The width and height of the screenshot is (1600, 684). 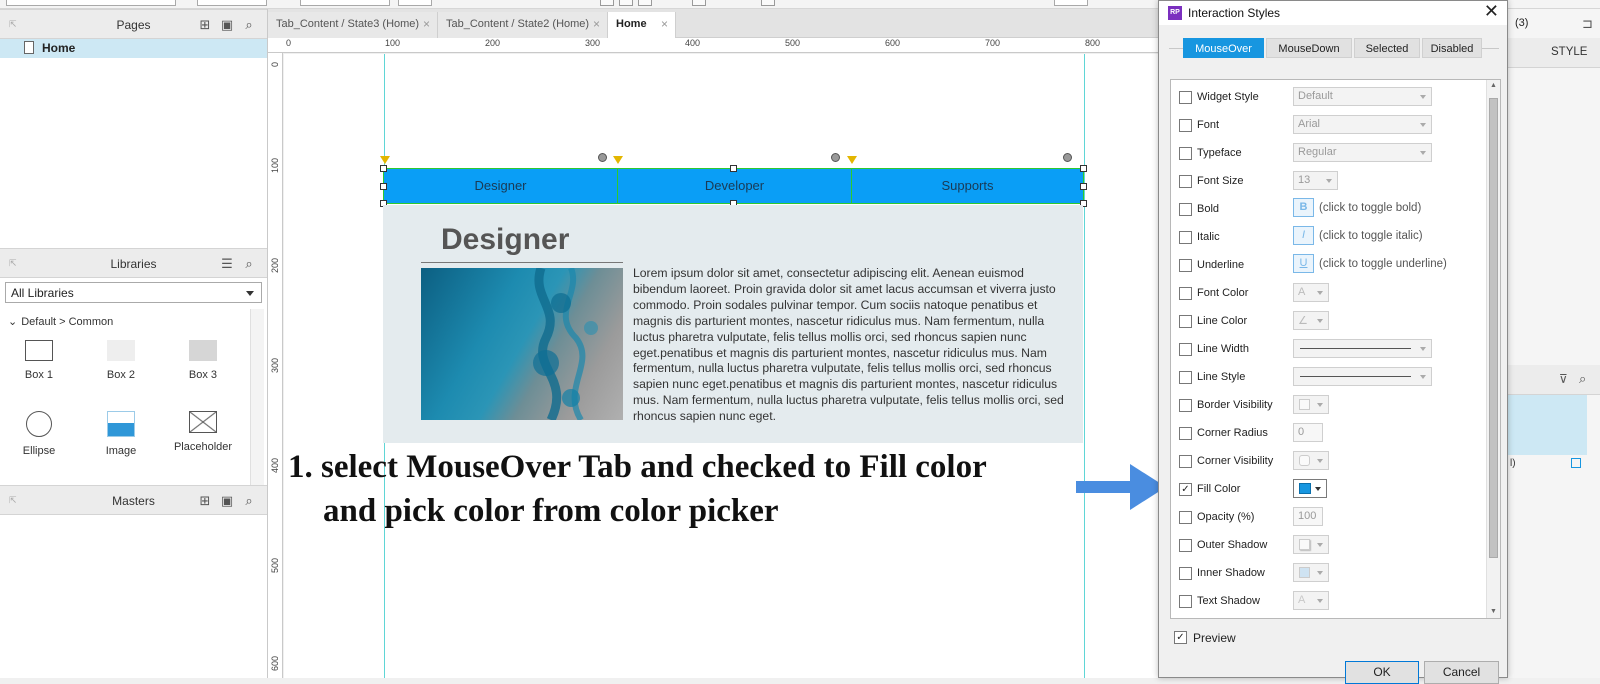 I want to click on line-color-checkbox, so click(x=1185, y=321).